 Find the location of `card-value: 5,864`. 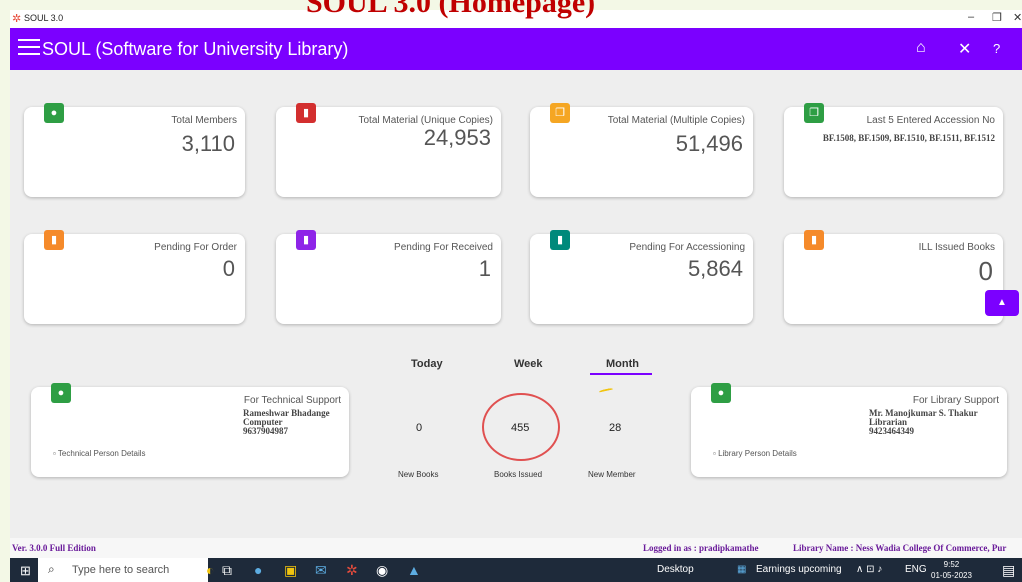

card-value: 5,864 is located at coordinates (715, 268).